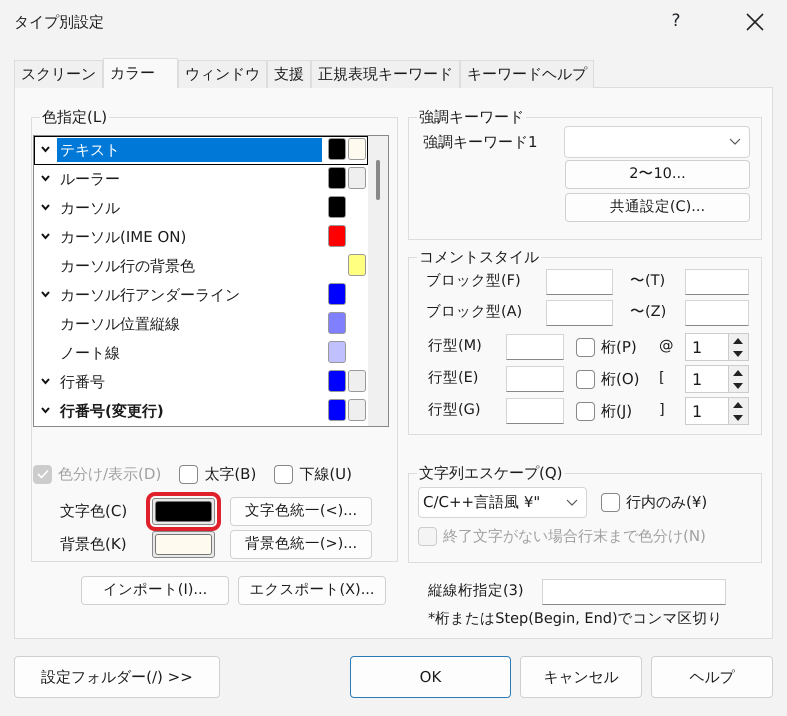 Image resolution: width=787 pixels, height=716 pixels. Describe the element at coordinates (648, 281) in the screenshot. I see `field-label: 〜(T)` at that location.